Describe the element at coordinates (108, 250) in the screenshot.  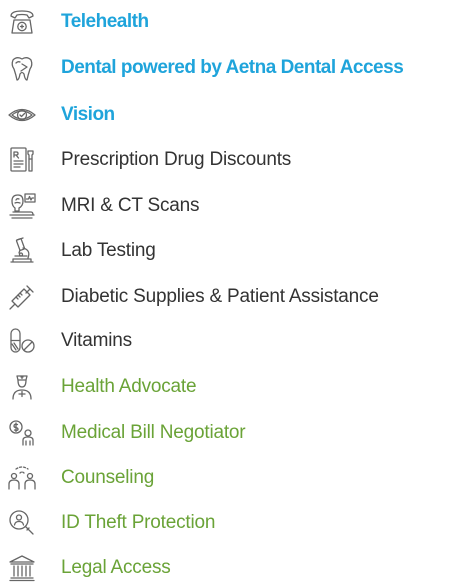
I see `item-label: Lab Testing` at that location.